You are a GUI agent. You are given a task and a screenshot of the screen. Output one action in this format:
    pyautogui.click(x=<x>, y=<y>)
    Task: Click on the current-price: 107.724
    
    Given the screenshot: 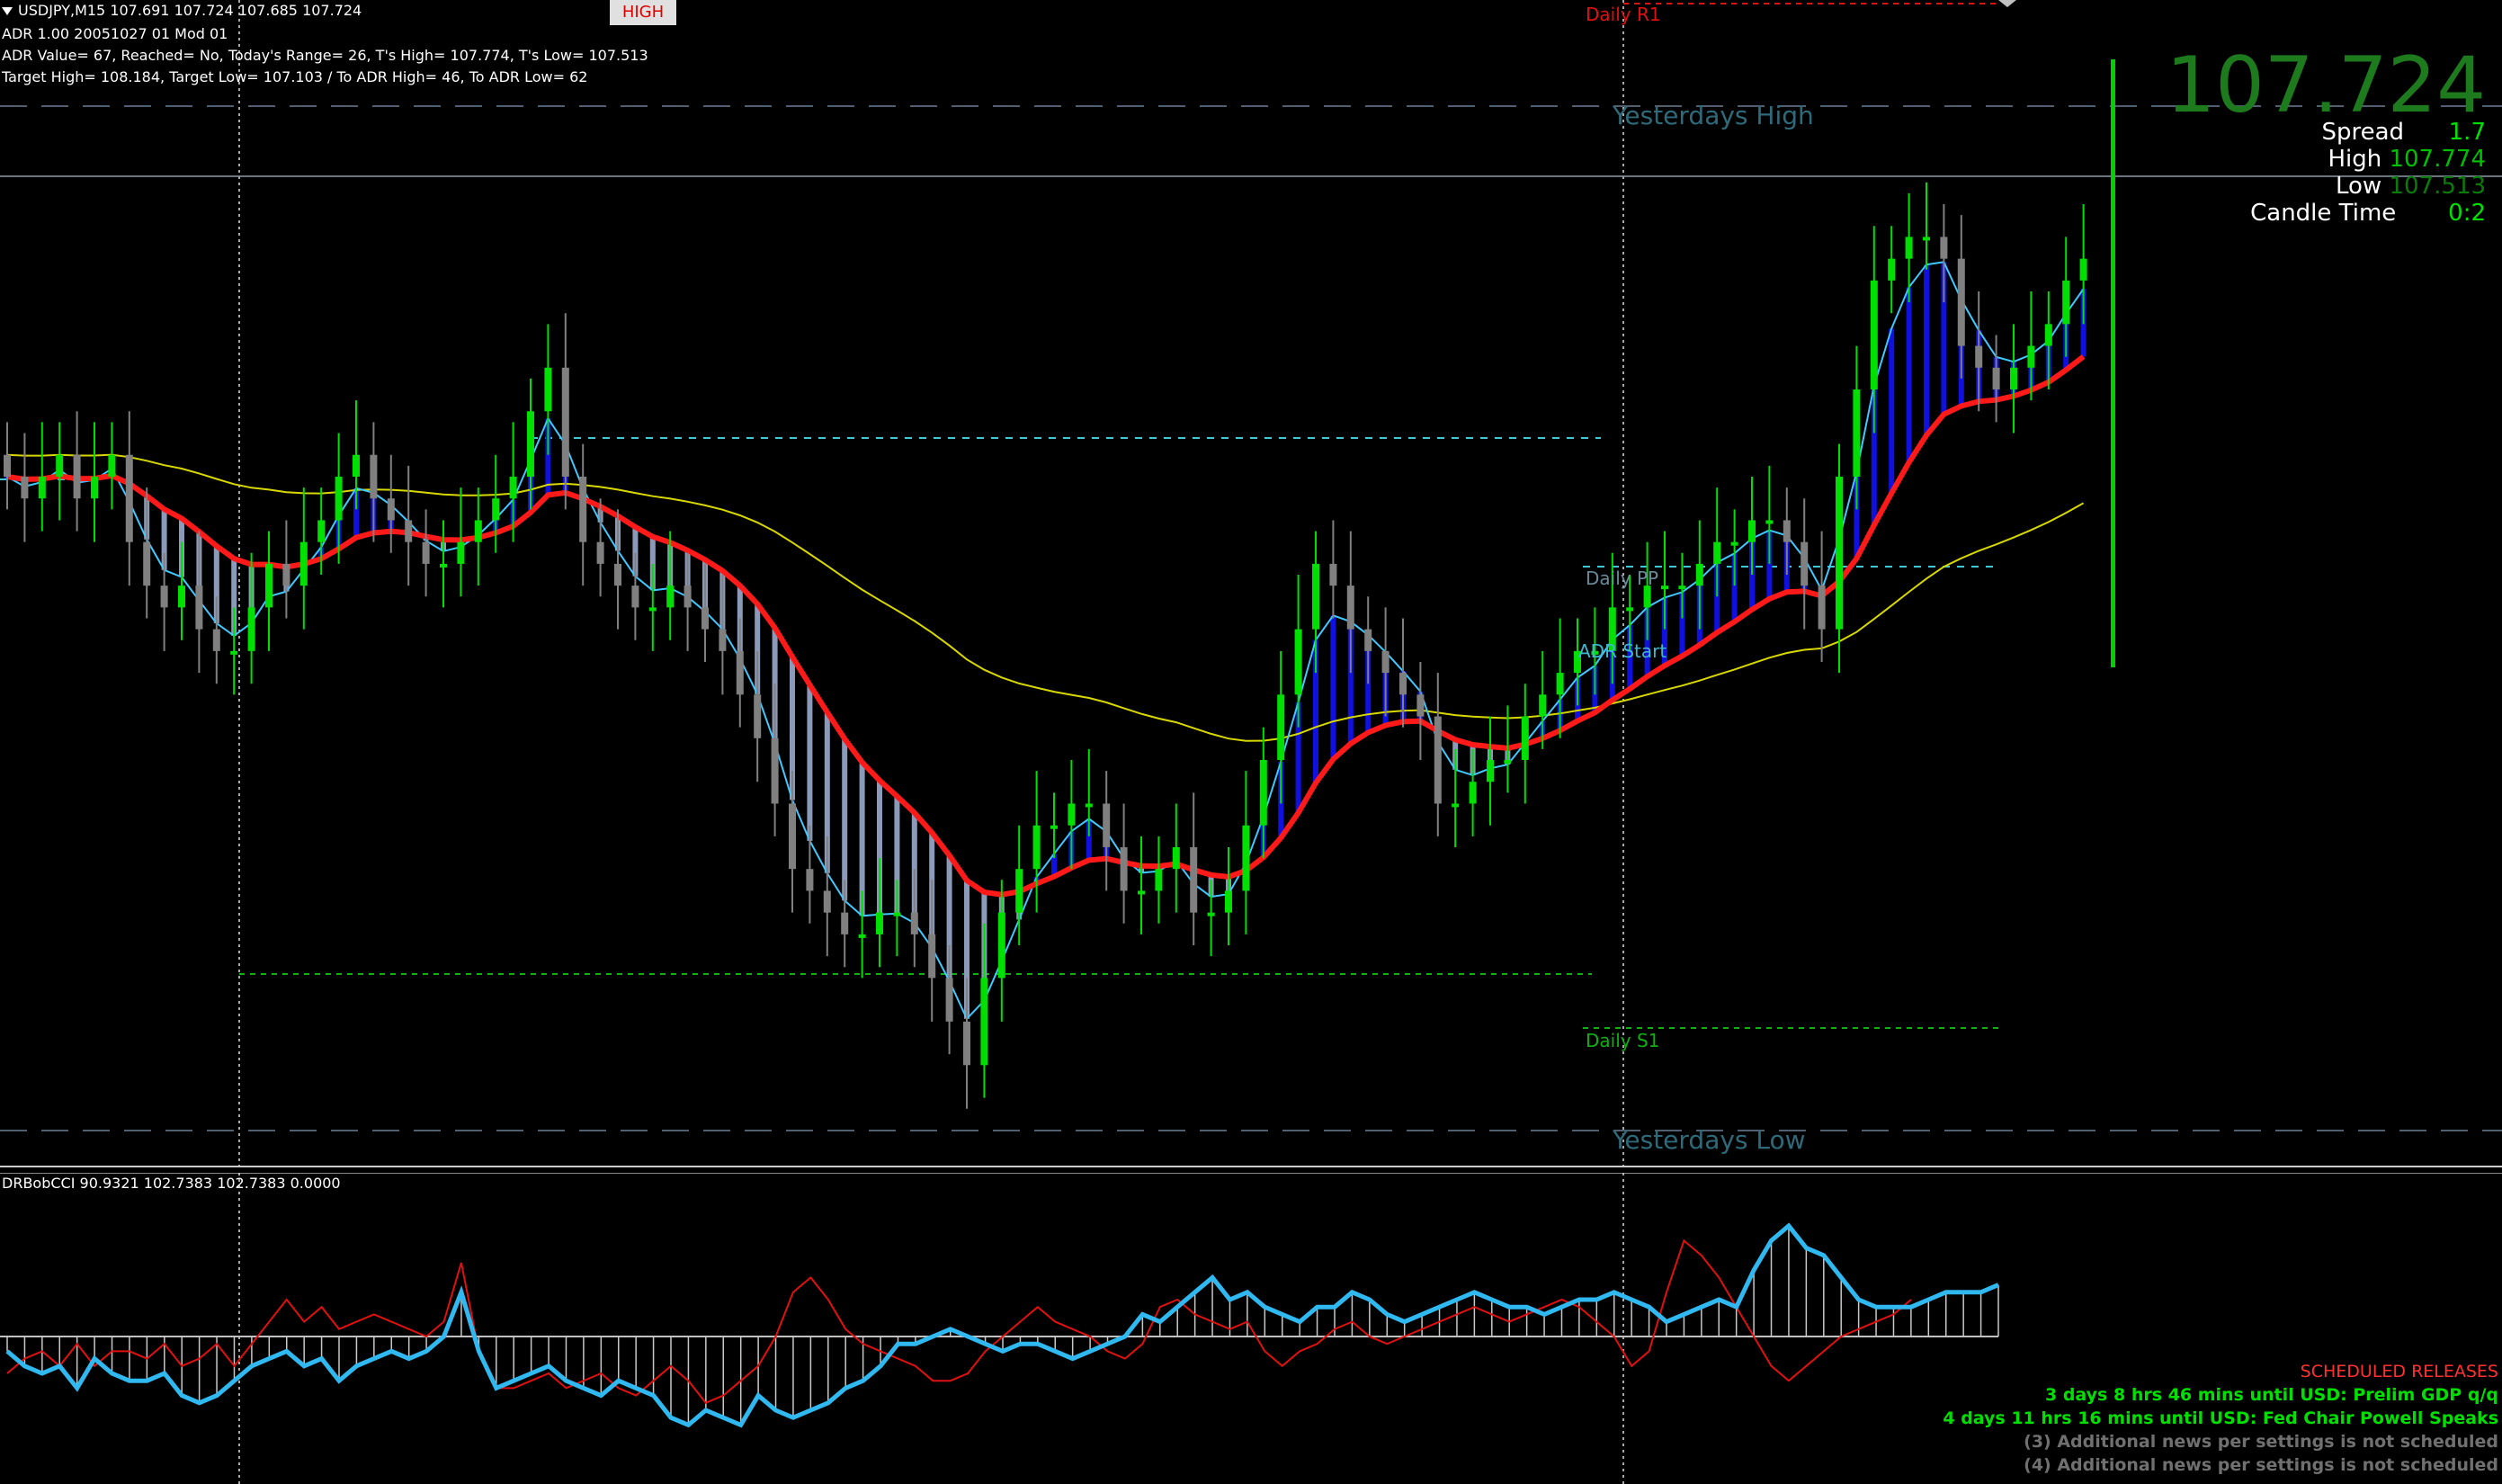 What is the action you would take?
    pyautogui.click(x=2326, y=85)
    